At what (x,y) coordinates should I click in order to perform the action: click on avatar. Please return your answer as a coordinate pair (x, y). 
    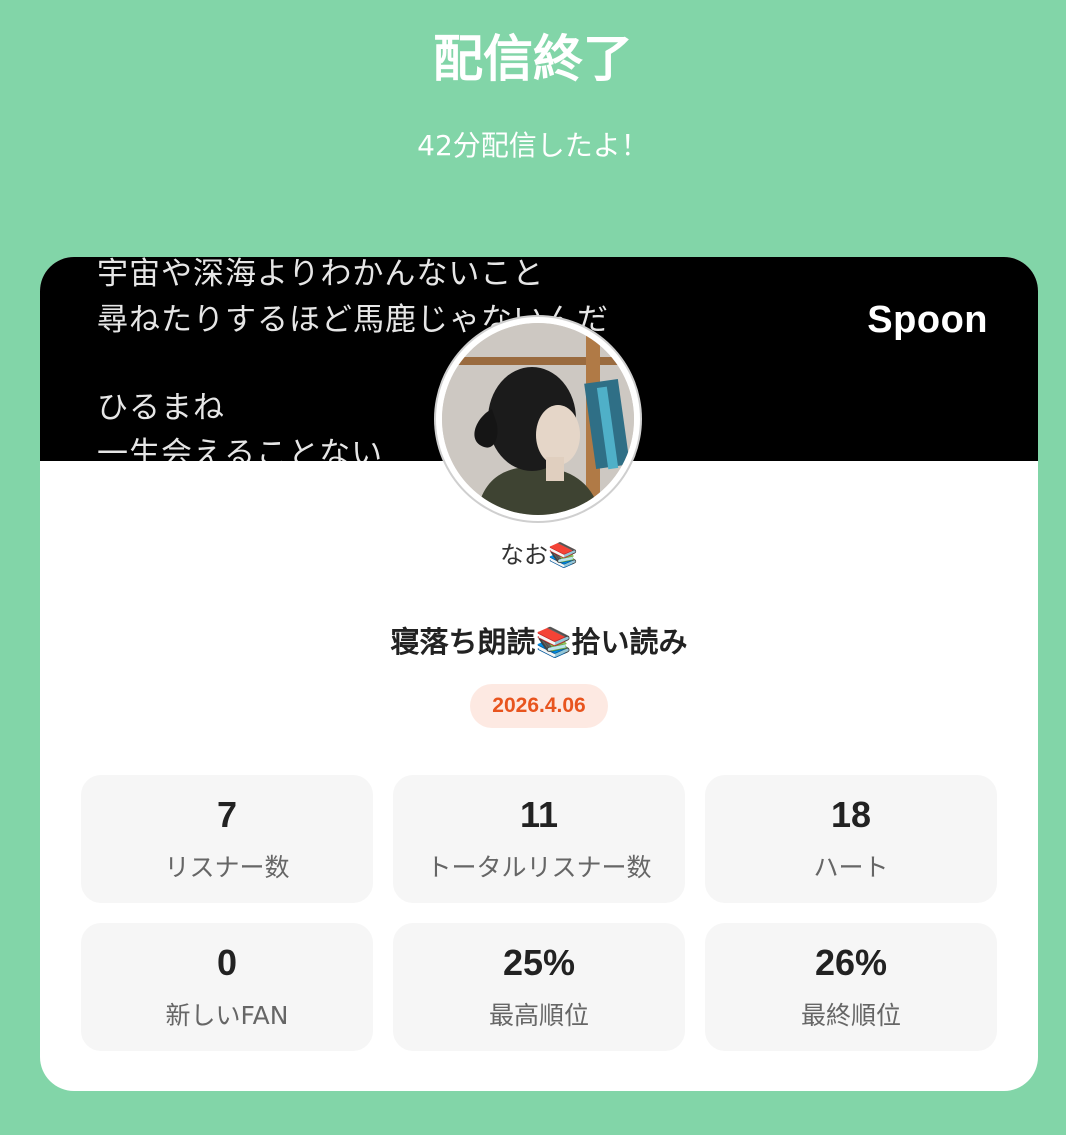
    Looking at the image, I should click on (538, 419).